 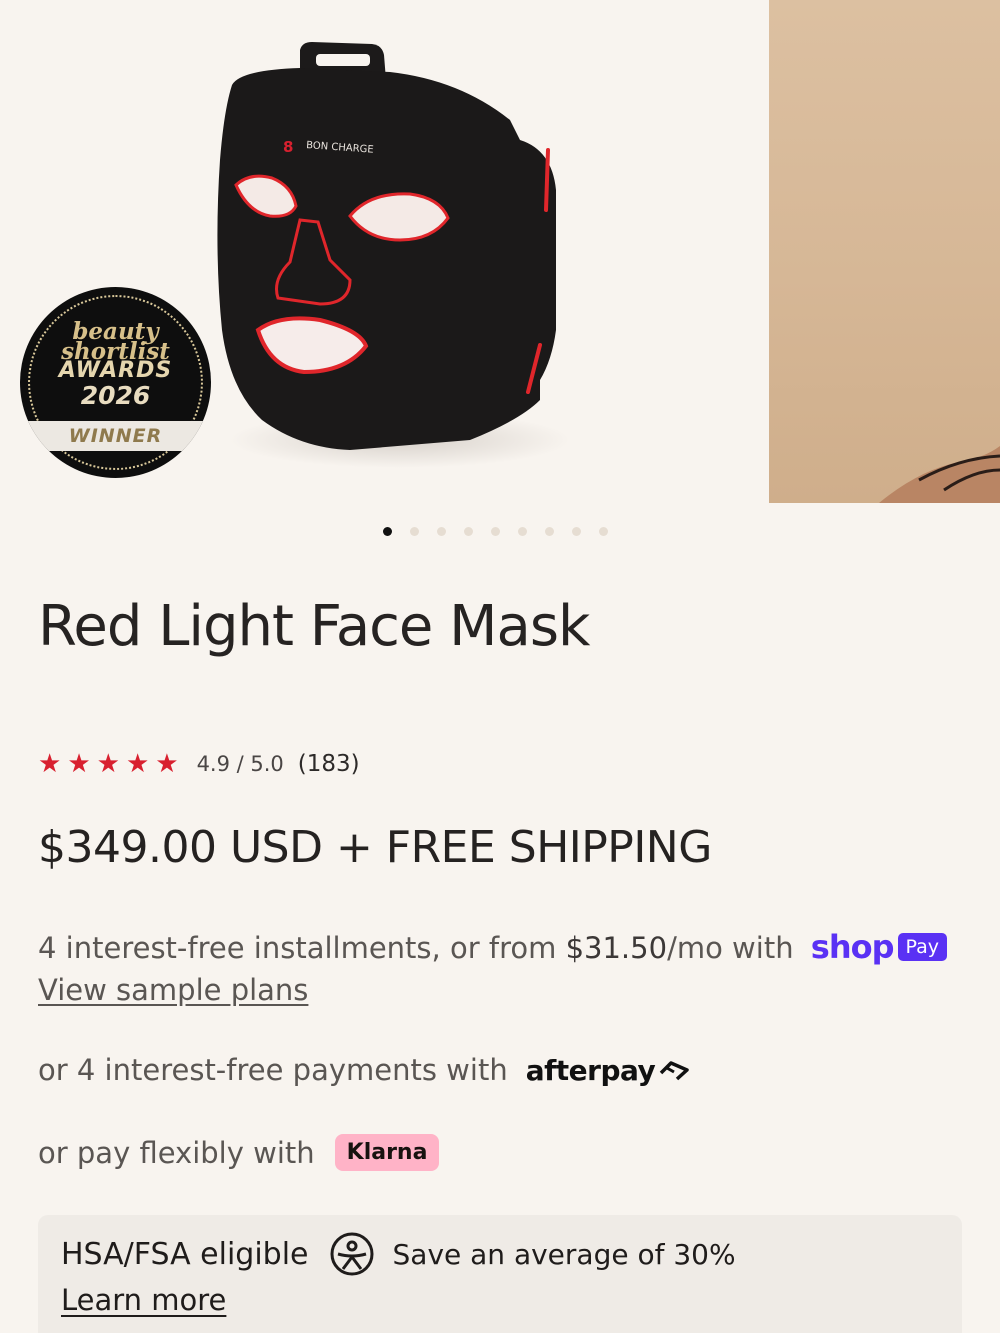 What do you see at coordinates (730, 948) in the screenshot?
I see `shop-pay-suffix: /mo with` at bounding box center [730, 948].